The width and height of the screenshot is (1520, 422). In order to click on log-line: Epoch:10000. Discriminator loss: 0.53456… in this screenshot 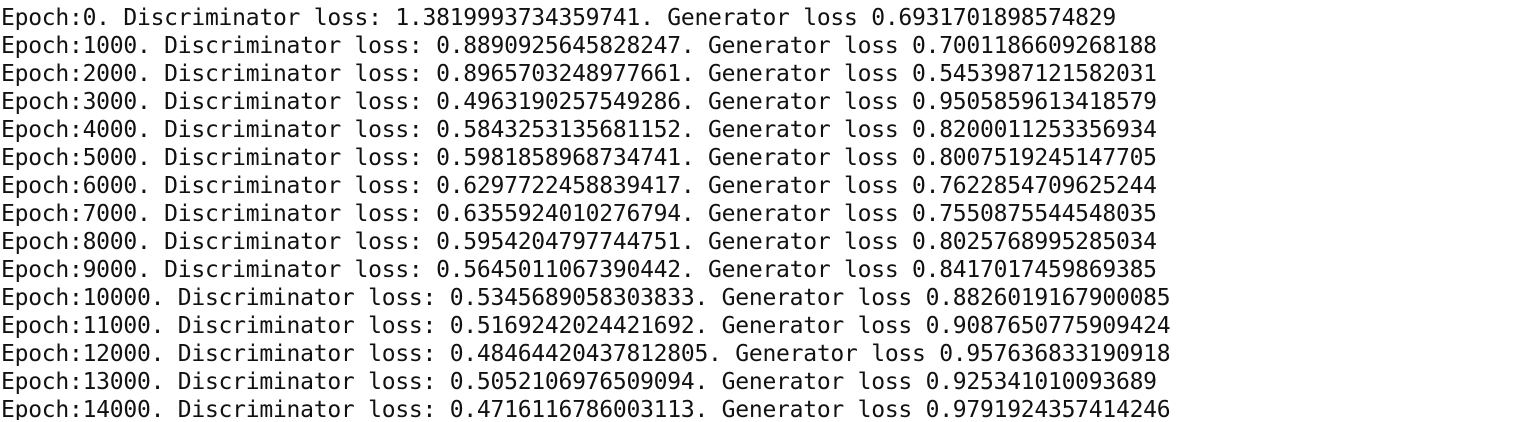, I will do `click(586, 298)`.